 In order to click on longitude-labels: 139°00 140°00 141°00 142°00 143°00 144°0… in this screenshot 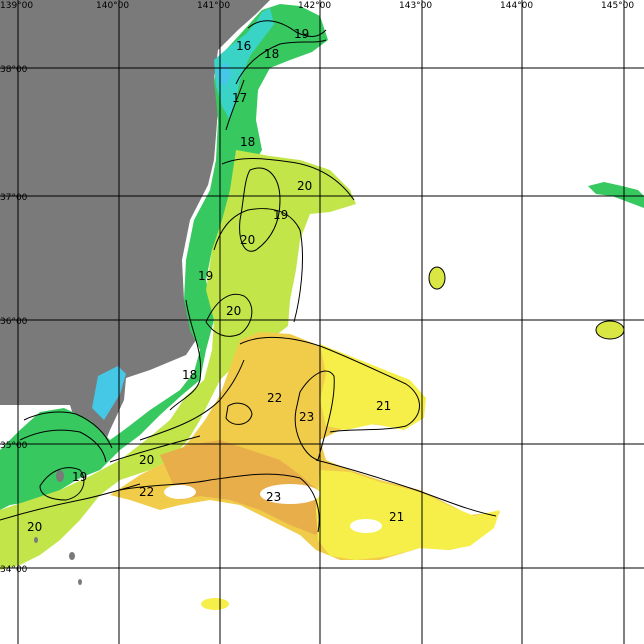, I will do `click(317, 6)`.